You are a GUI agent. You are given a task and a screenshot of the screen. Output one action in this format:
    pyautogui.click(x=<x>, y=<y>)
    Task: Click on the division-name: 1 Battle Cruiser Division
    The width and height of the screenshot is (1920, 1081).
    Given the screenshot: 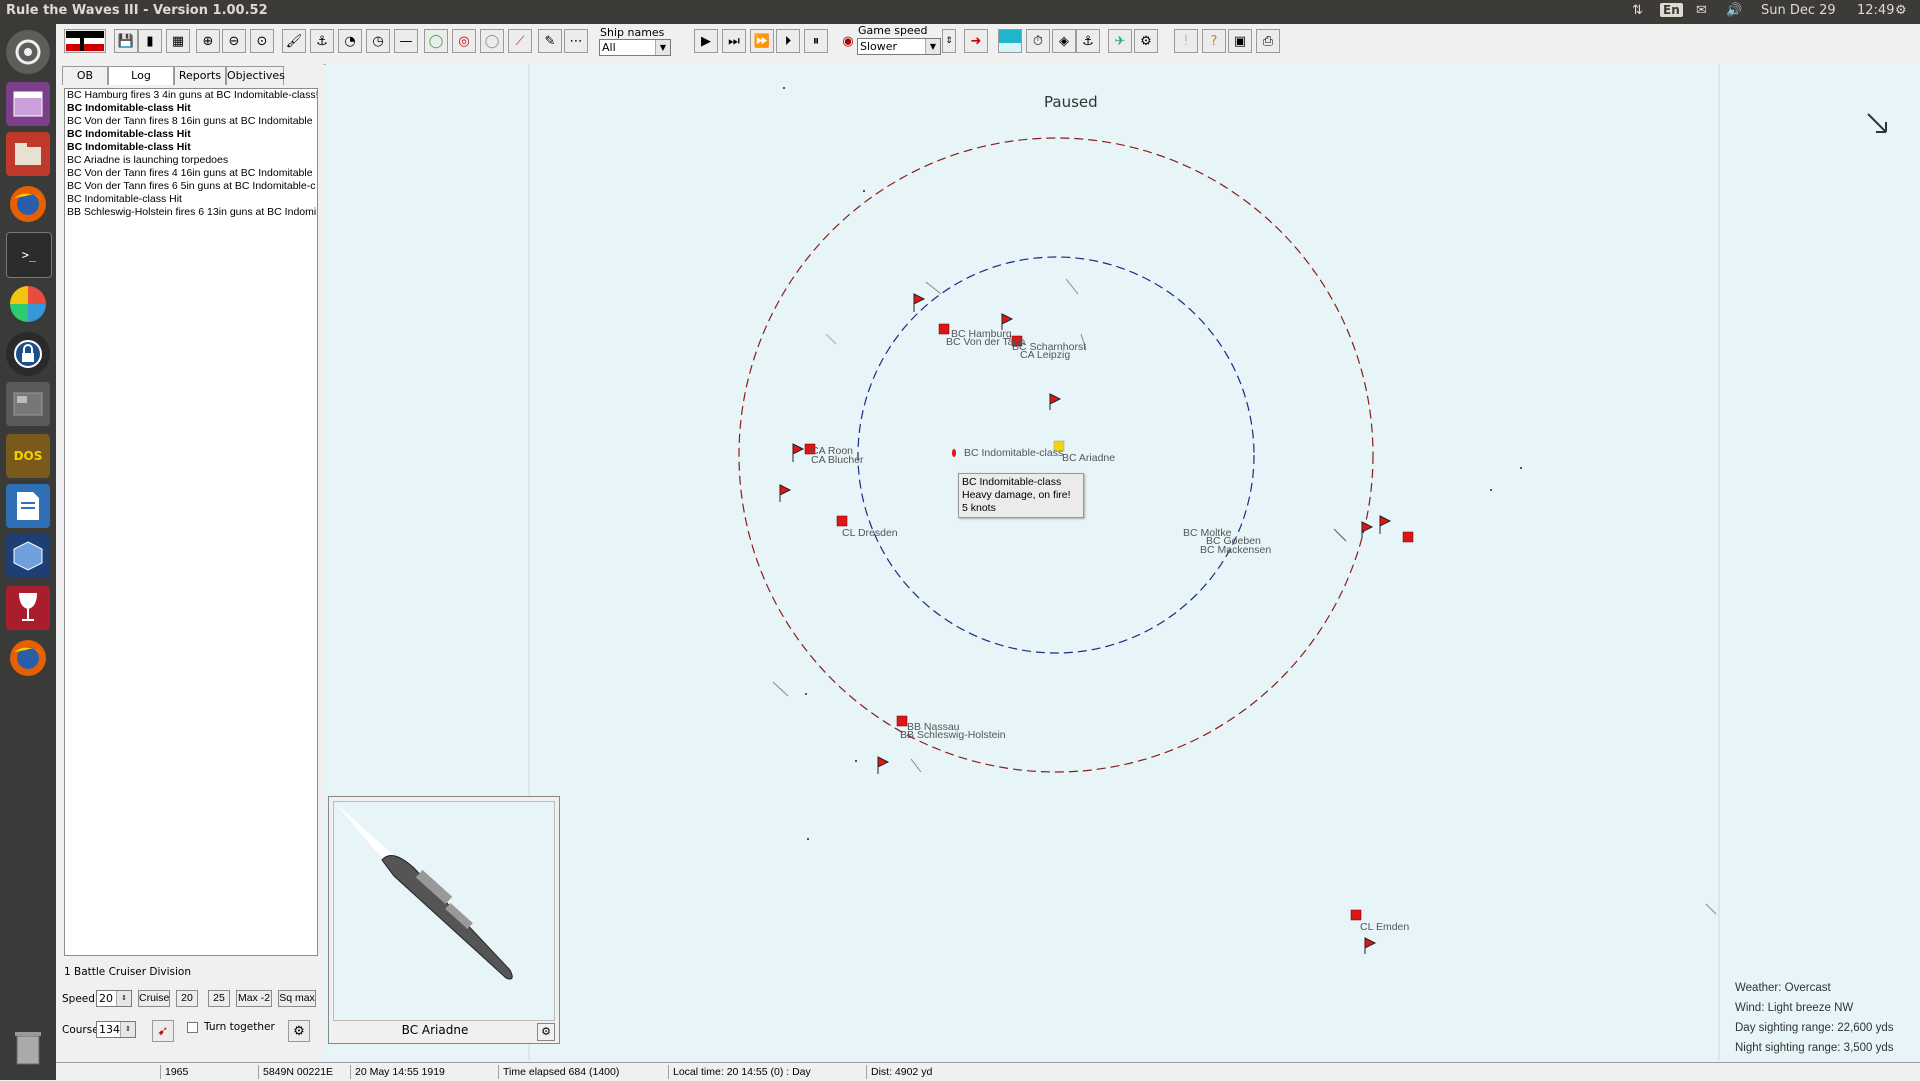 What is the action you would take?
    pyautogui.click(x=128, y=972)
    